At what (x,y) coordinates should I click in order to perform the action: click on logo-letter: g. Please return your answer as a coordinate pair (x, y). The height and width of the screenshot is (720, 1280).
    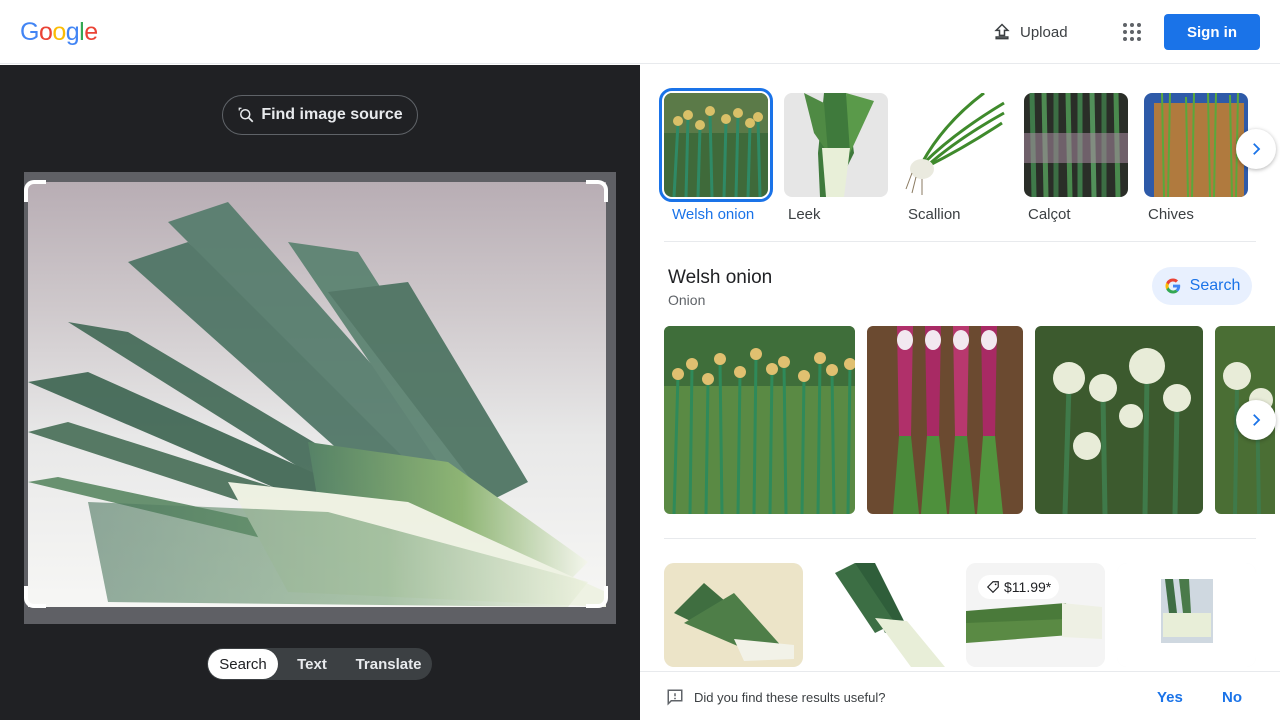
    Looking at the image, I should click on (72, 32).